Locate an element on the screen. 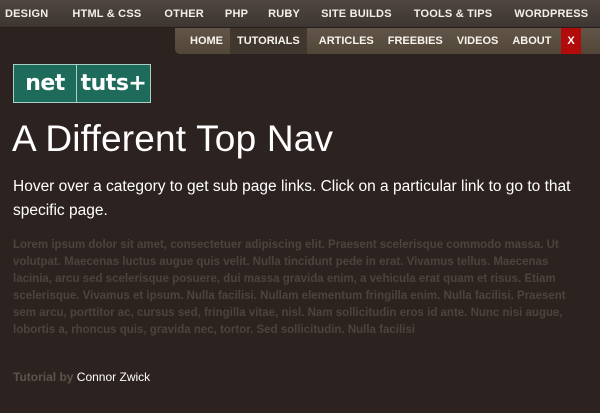 This screenshot has width=600, height=413. byline: Tutorial by Connor Zwick is located at coordinates (81, 377).